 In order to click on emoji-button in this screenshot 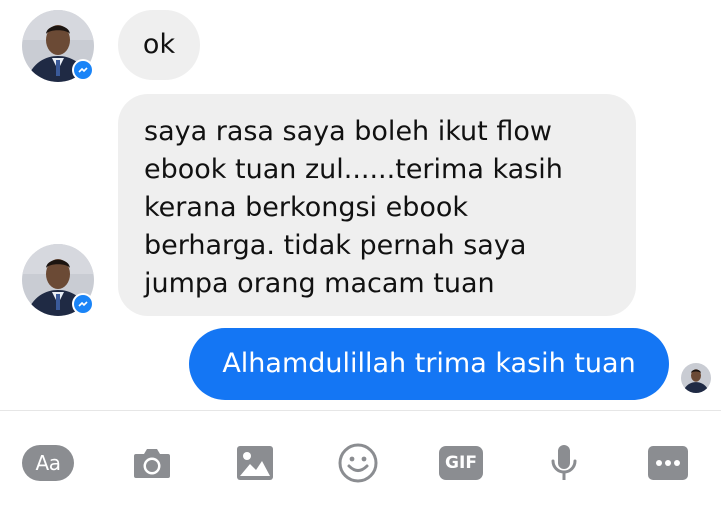, I will do `click(358, 463)`.